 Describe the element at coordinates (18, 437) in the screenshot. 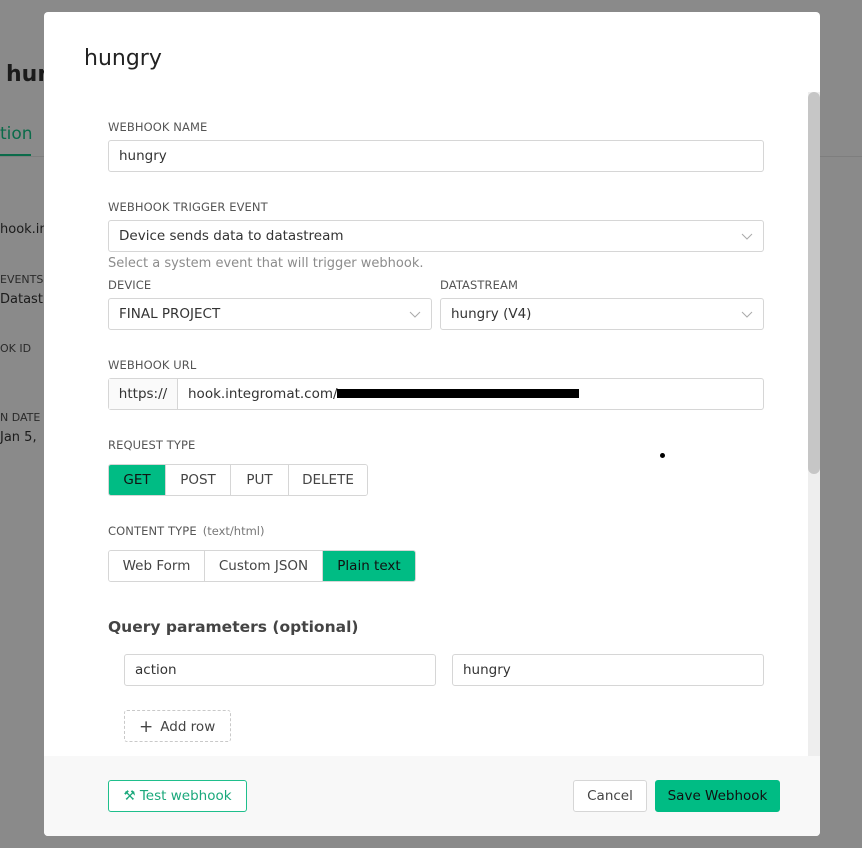

I see `background-date-value: Jan 5,` at that location.